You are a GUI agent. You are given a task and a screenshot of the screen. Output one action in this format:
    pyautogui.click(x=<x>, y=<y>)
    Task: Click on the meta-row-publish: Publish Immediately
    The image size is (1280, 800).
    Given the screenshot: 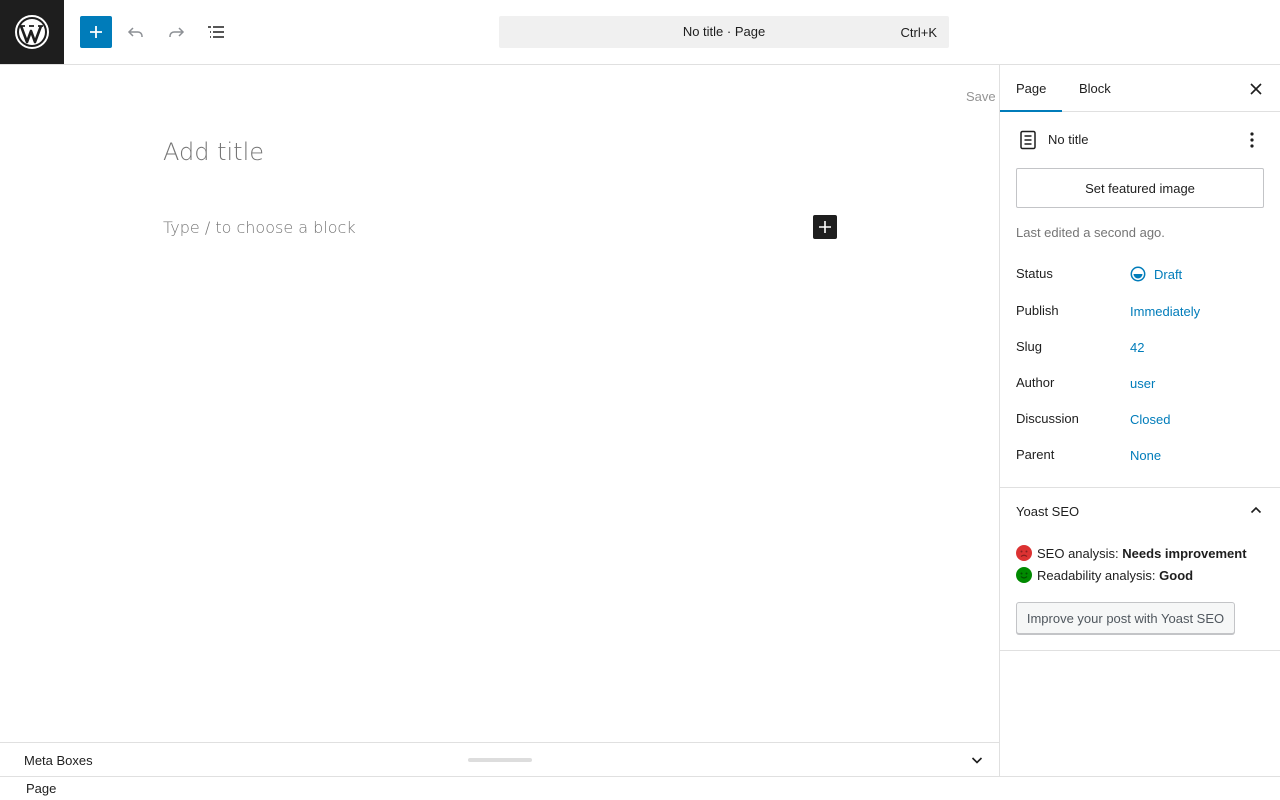 What is the action you would take?
    pyautogui.click(x=1140, y=313)
    